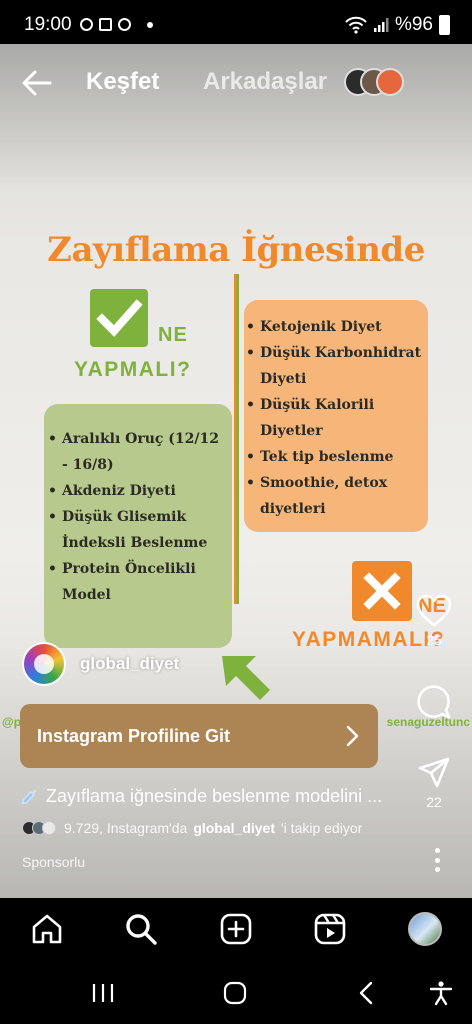 The image size is (472, 1024). What do you see at coordinates (444, 25) in the screenshot?
I see `battery-icon` at bounding box center [444, 25].